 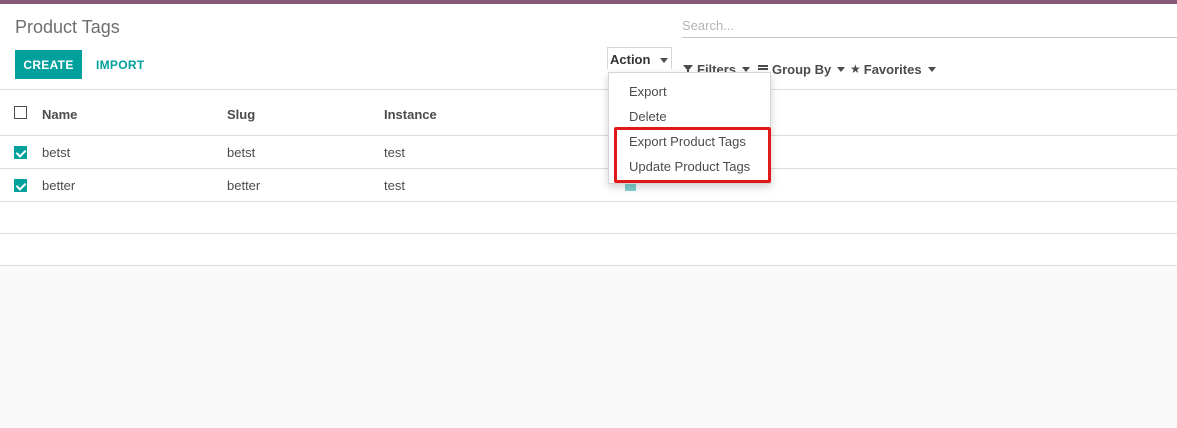 I want to click on search-input, so click(x=929, y=25).